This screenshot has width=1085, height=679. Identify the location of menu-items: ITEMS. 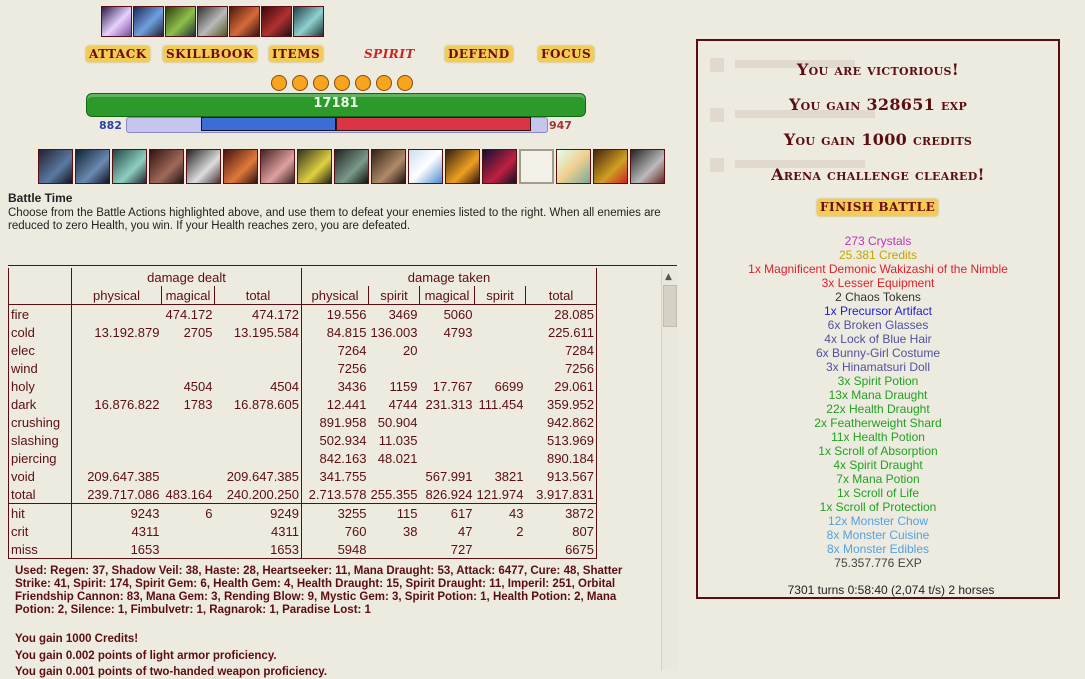
(296, 54).